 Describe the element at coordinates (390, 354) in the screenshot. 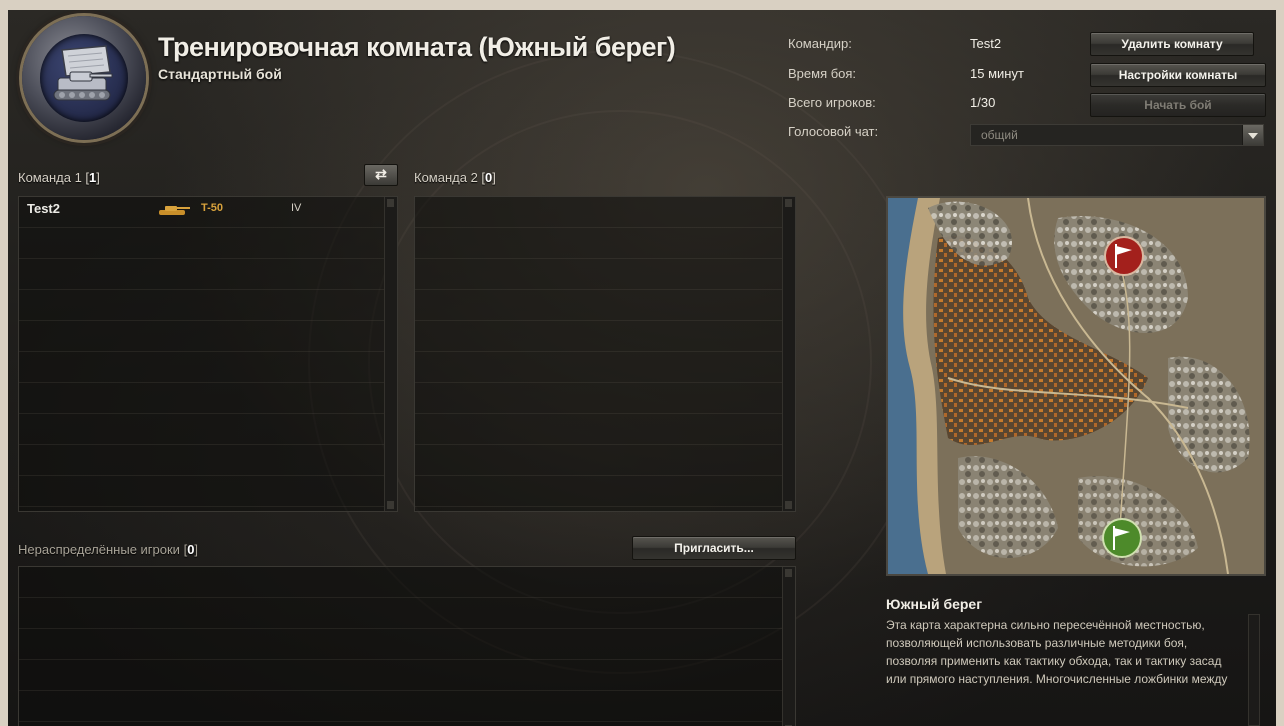

I see `team1-scrollbar` at that location.